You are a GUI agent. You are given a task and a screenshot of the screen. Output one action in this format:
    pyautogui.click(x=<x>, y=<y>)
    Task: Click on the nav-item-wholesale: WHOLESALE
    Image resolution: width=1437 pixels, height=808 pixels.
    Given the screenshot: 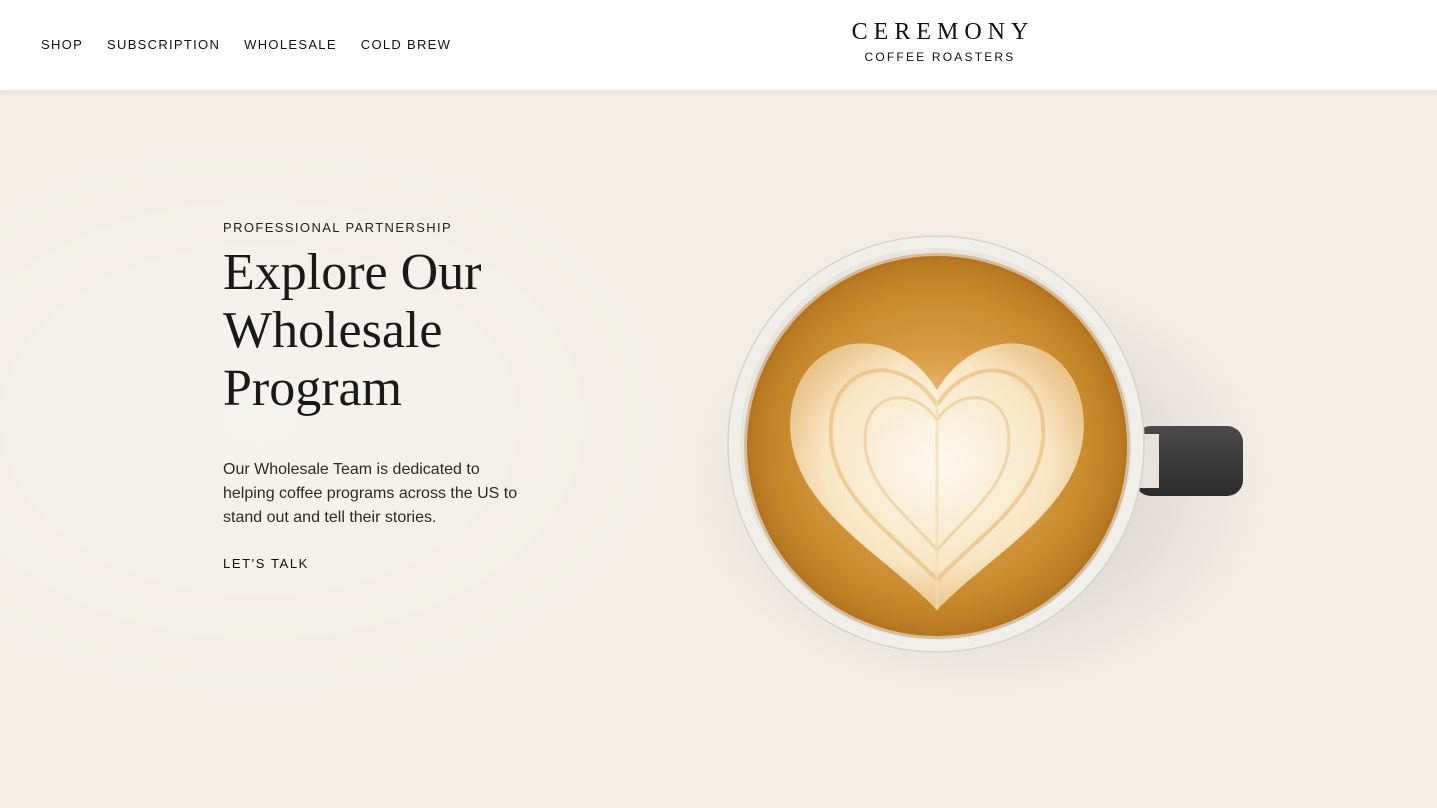 What is the action you would take?
    pyautogui.click(x=290, y=44)
    